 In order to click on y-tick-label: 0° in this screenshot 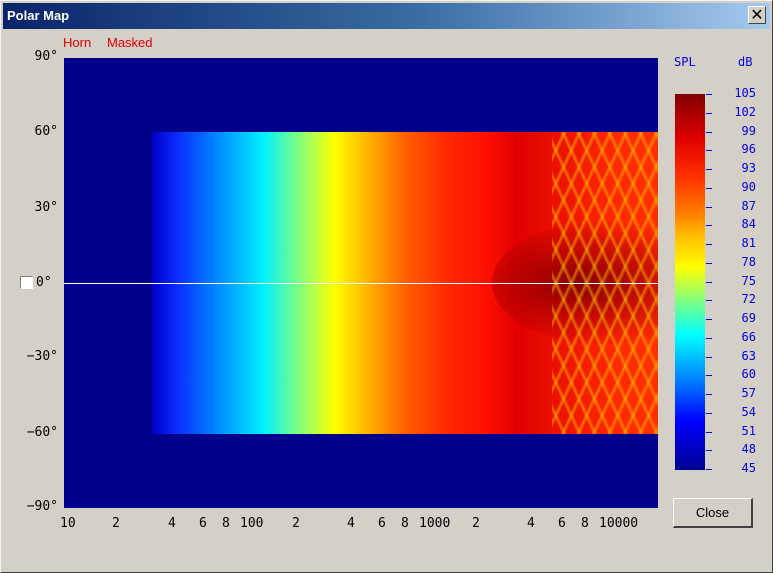, I will do `click(44, 282)`.